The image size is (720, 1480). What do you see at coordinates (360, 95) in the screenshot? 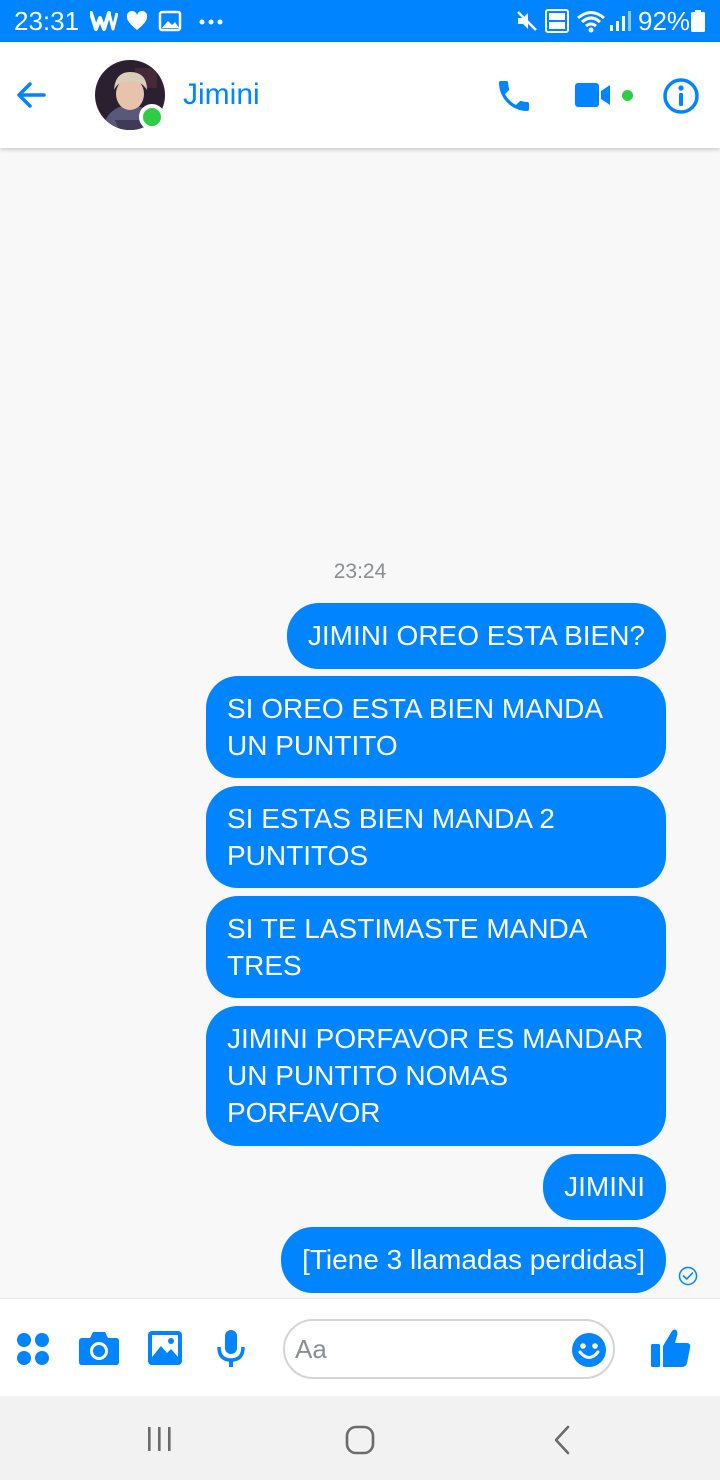
I see `conversation-header: Jimini` at bounding box center [360, 95].